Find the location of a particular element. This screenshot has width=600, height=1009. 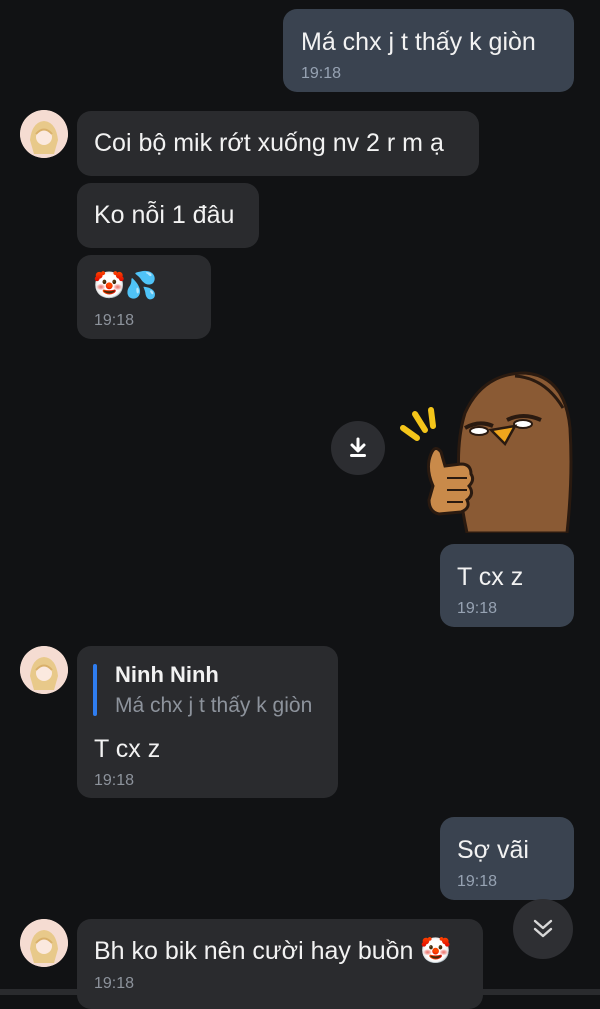

quote-author: Ninh Ninh is located at coordinates (167, 674).